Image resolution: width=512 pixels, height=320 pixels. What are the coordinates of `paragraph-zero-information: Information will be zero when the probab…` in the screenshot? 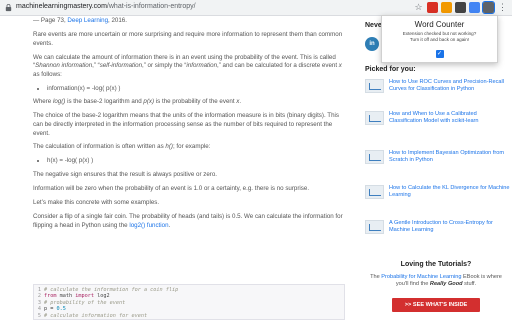 It's located at (171, 189).